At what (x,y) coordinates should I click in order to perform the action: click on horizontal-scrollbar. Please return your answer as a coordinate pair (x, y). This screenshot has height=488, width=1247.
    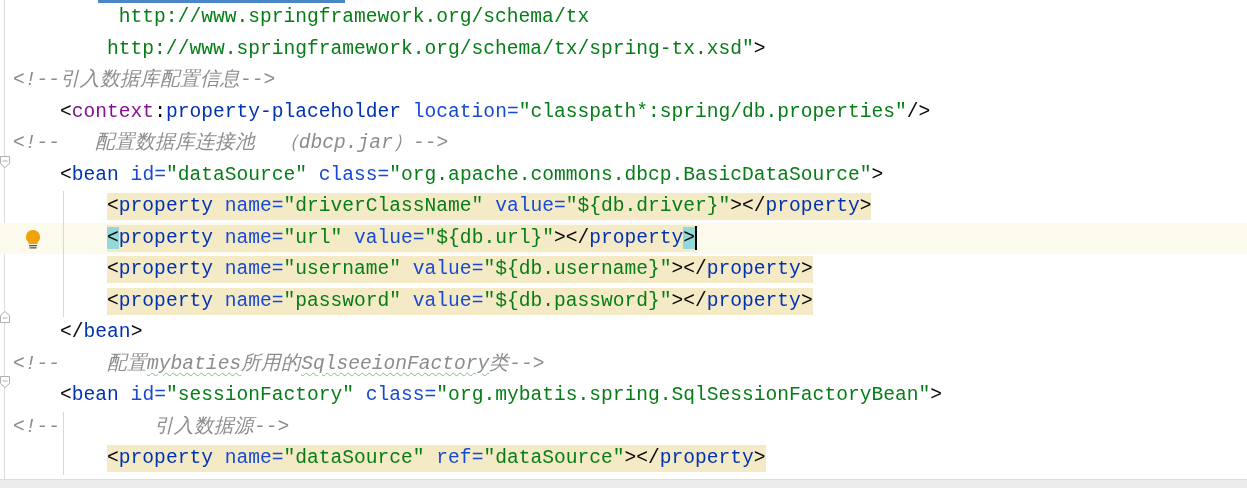
    Looking at the image, I should click on (623, 483).